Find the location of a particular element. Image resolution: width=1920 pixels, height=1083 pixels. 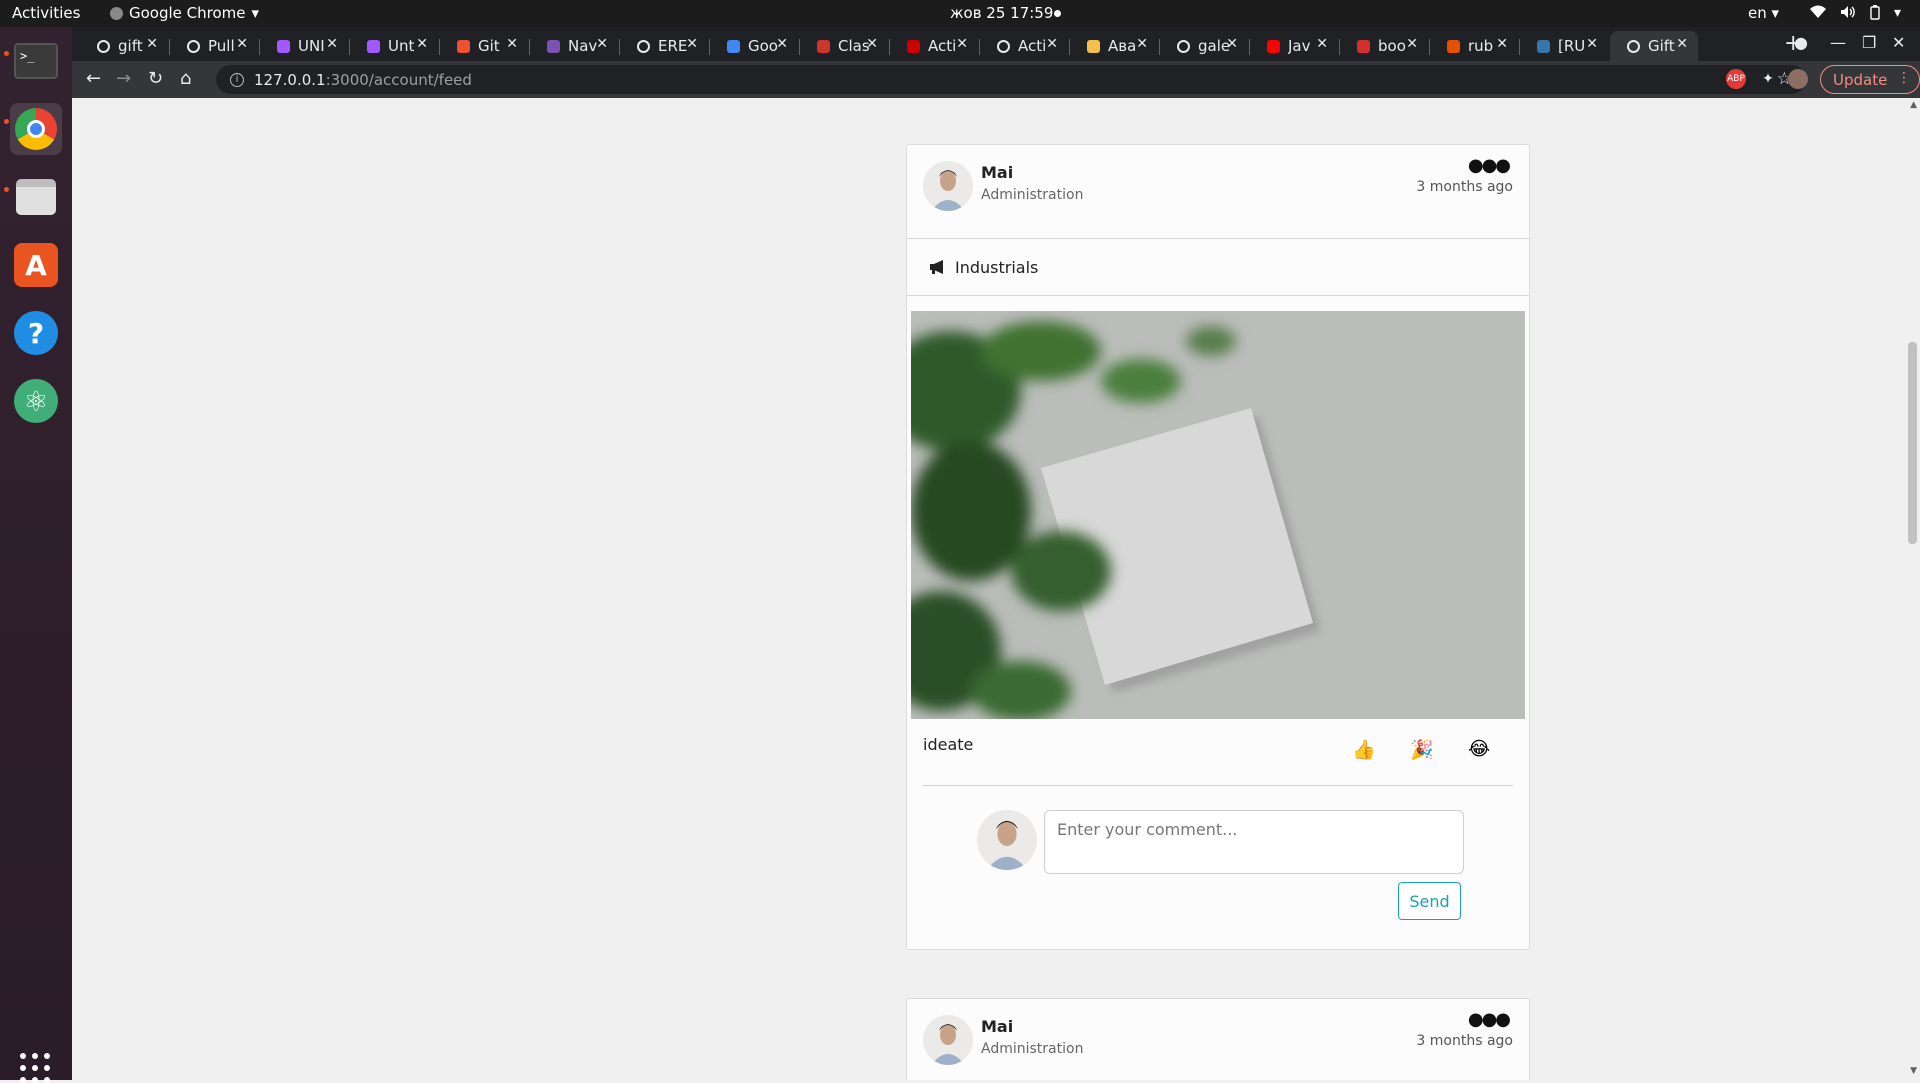

update-label: Update is located at coordinates (1860, 79).